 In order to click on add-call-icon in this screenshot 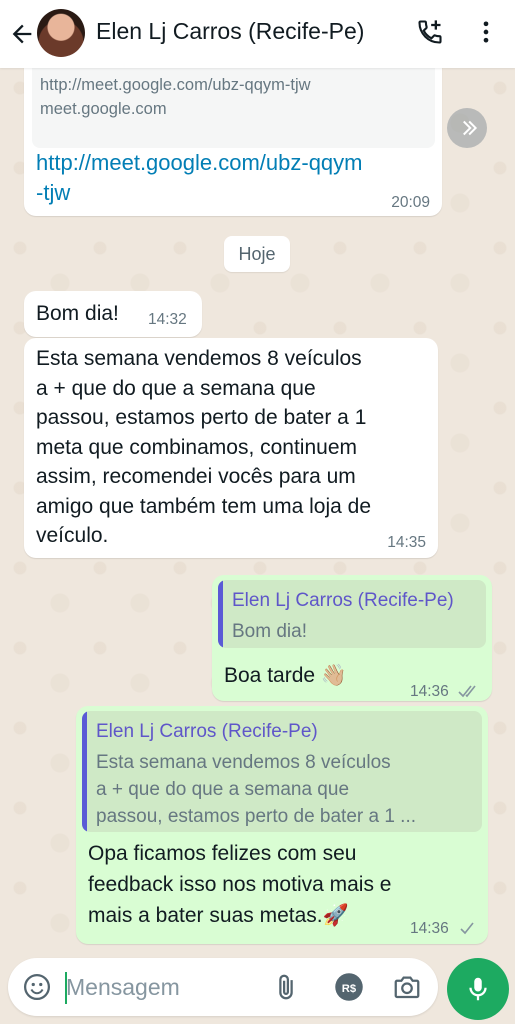, I will do `click(430, 32)`.